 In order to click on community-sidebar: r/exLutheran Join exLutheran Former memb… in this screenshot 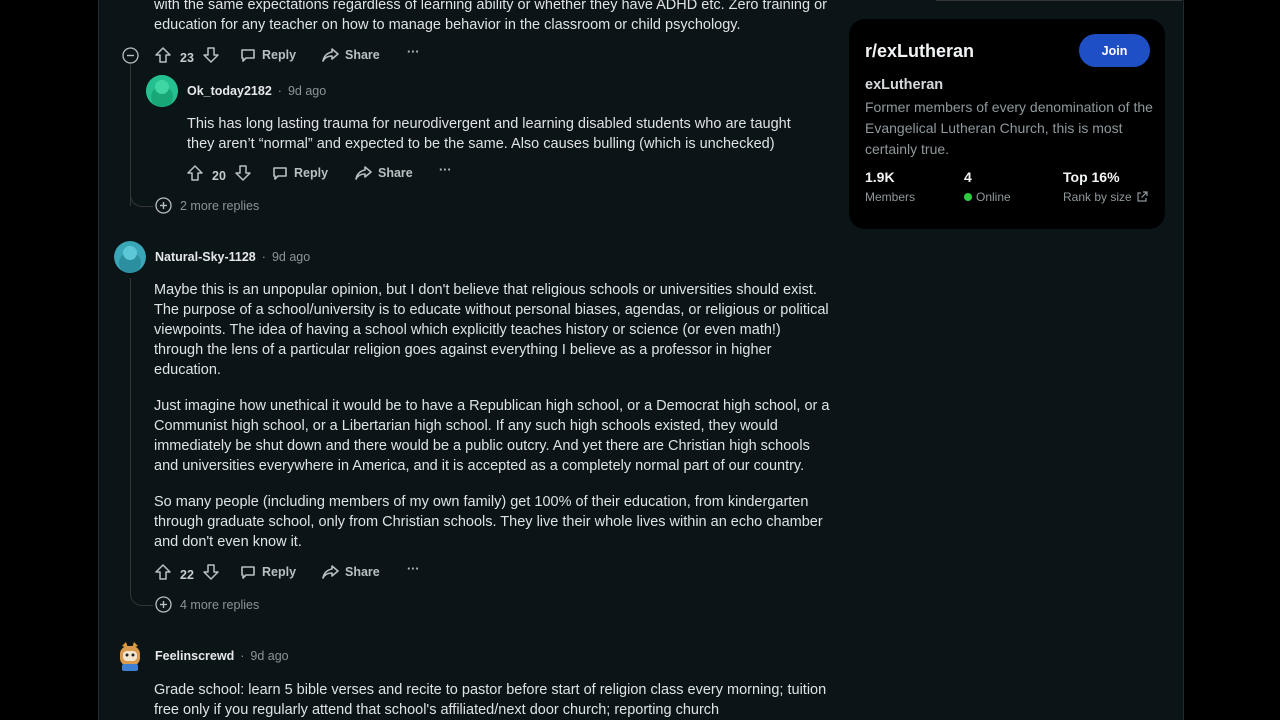, I will do `click(1007, 124)`.